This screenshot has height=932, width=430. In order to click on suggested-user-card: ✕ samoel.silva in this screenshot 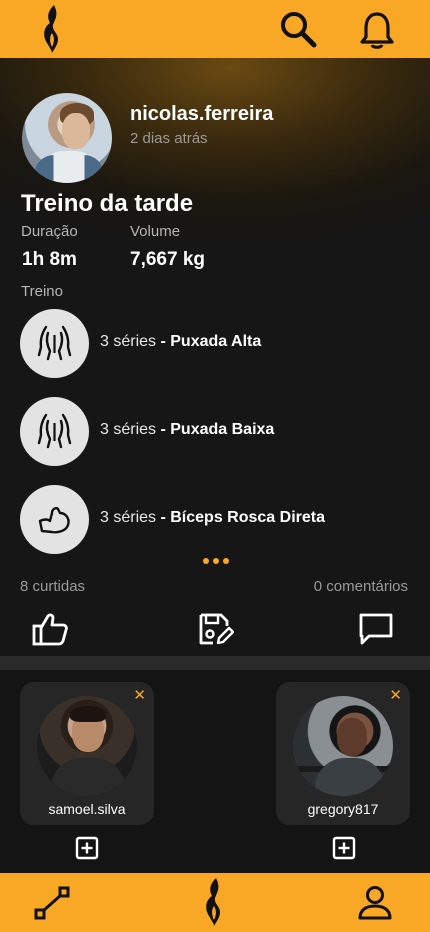, I will do `click(87, 753)`.